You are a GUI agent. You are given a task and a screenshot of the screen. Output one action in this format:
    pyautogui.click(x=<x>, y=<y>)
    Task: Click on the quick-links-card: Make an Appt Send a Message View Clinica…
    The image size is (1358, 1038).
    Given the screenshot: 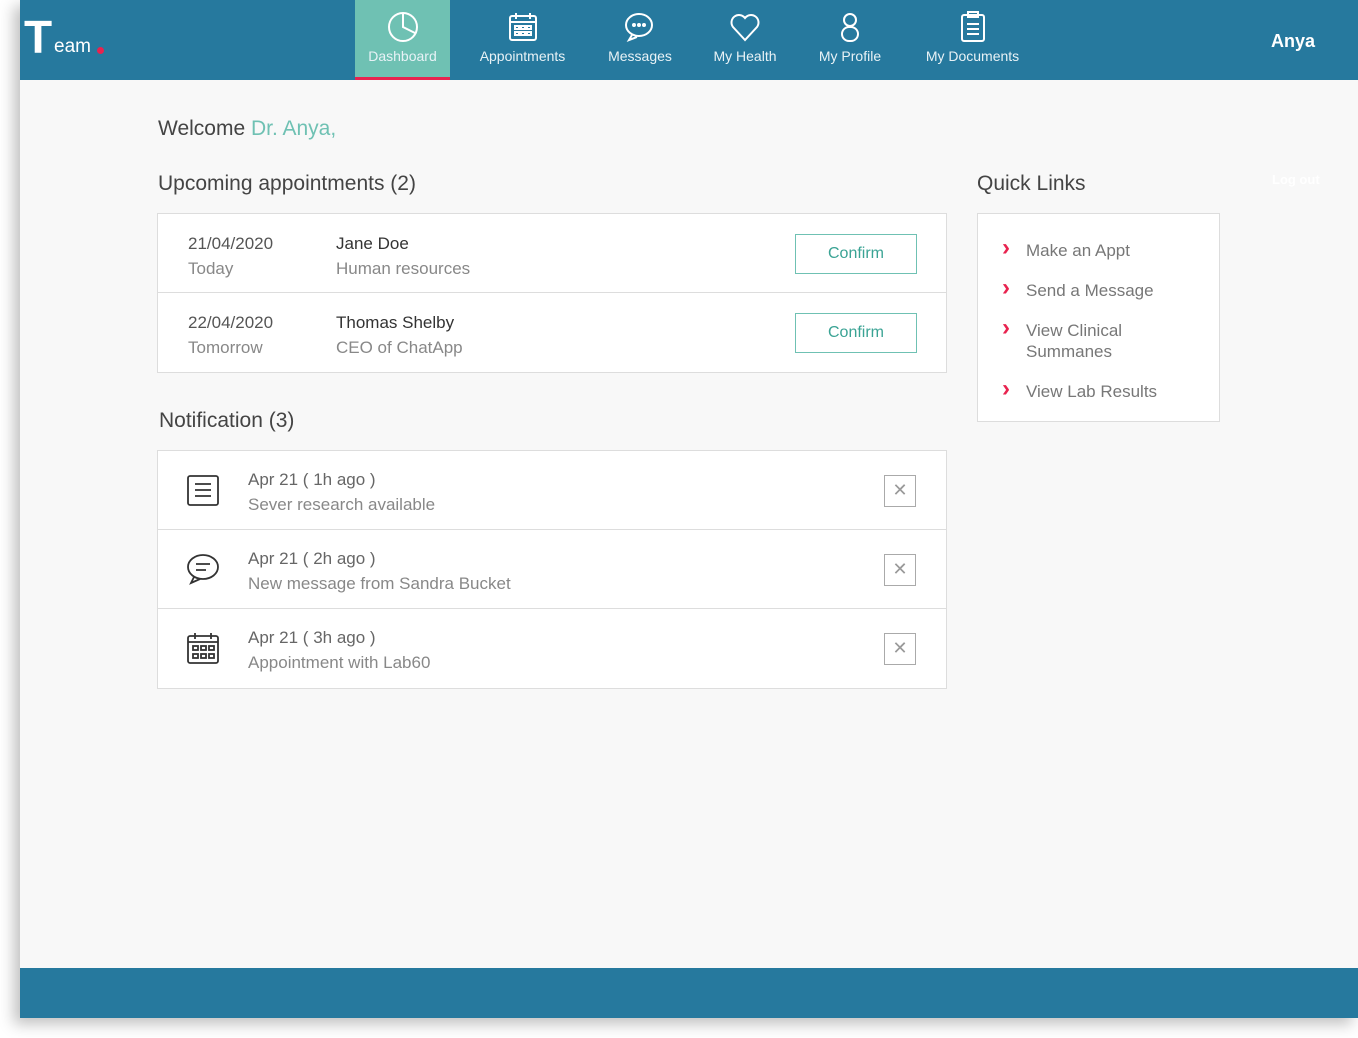 What is the action you would take?
    pyautogui.click(x=1098, y=317)
    